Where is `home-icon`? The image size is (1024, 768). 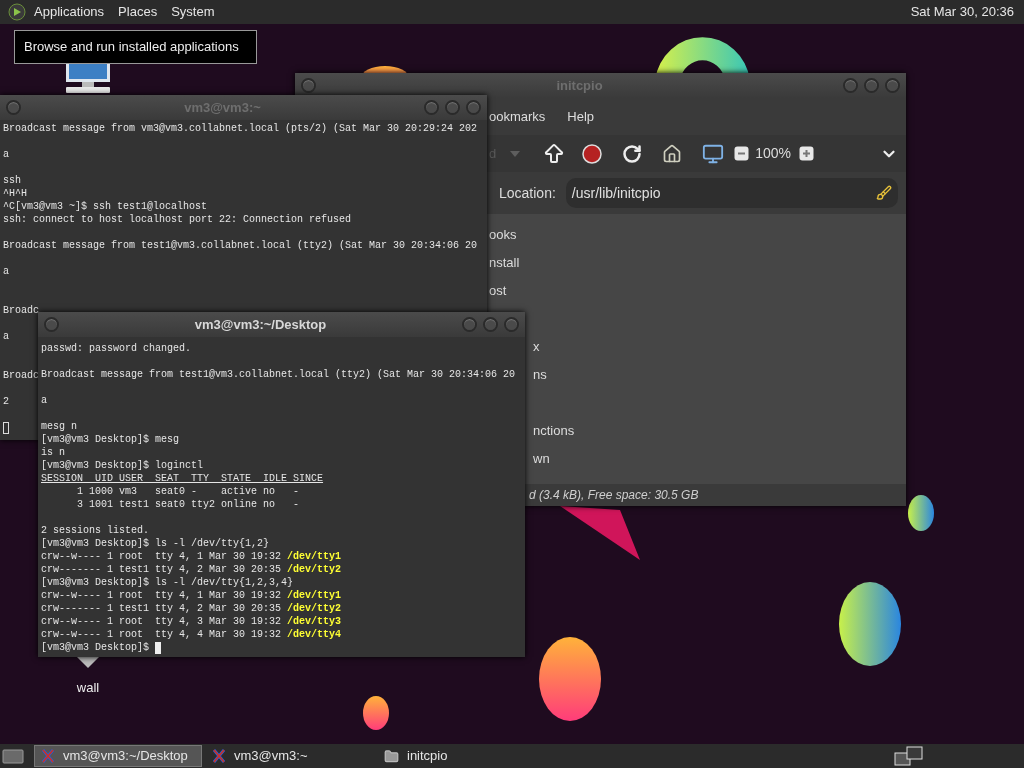 home-icon is located at coordinates (672, 153).